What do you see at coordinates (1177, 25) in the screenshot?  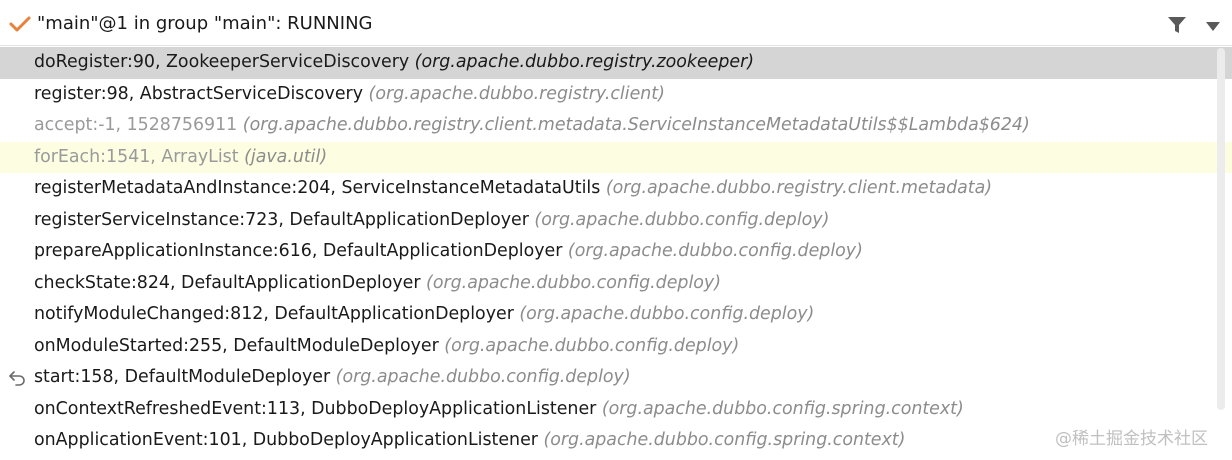 I see `filter-icon` at bounding box center [1177, 25].